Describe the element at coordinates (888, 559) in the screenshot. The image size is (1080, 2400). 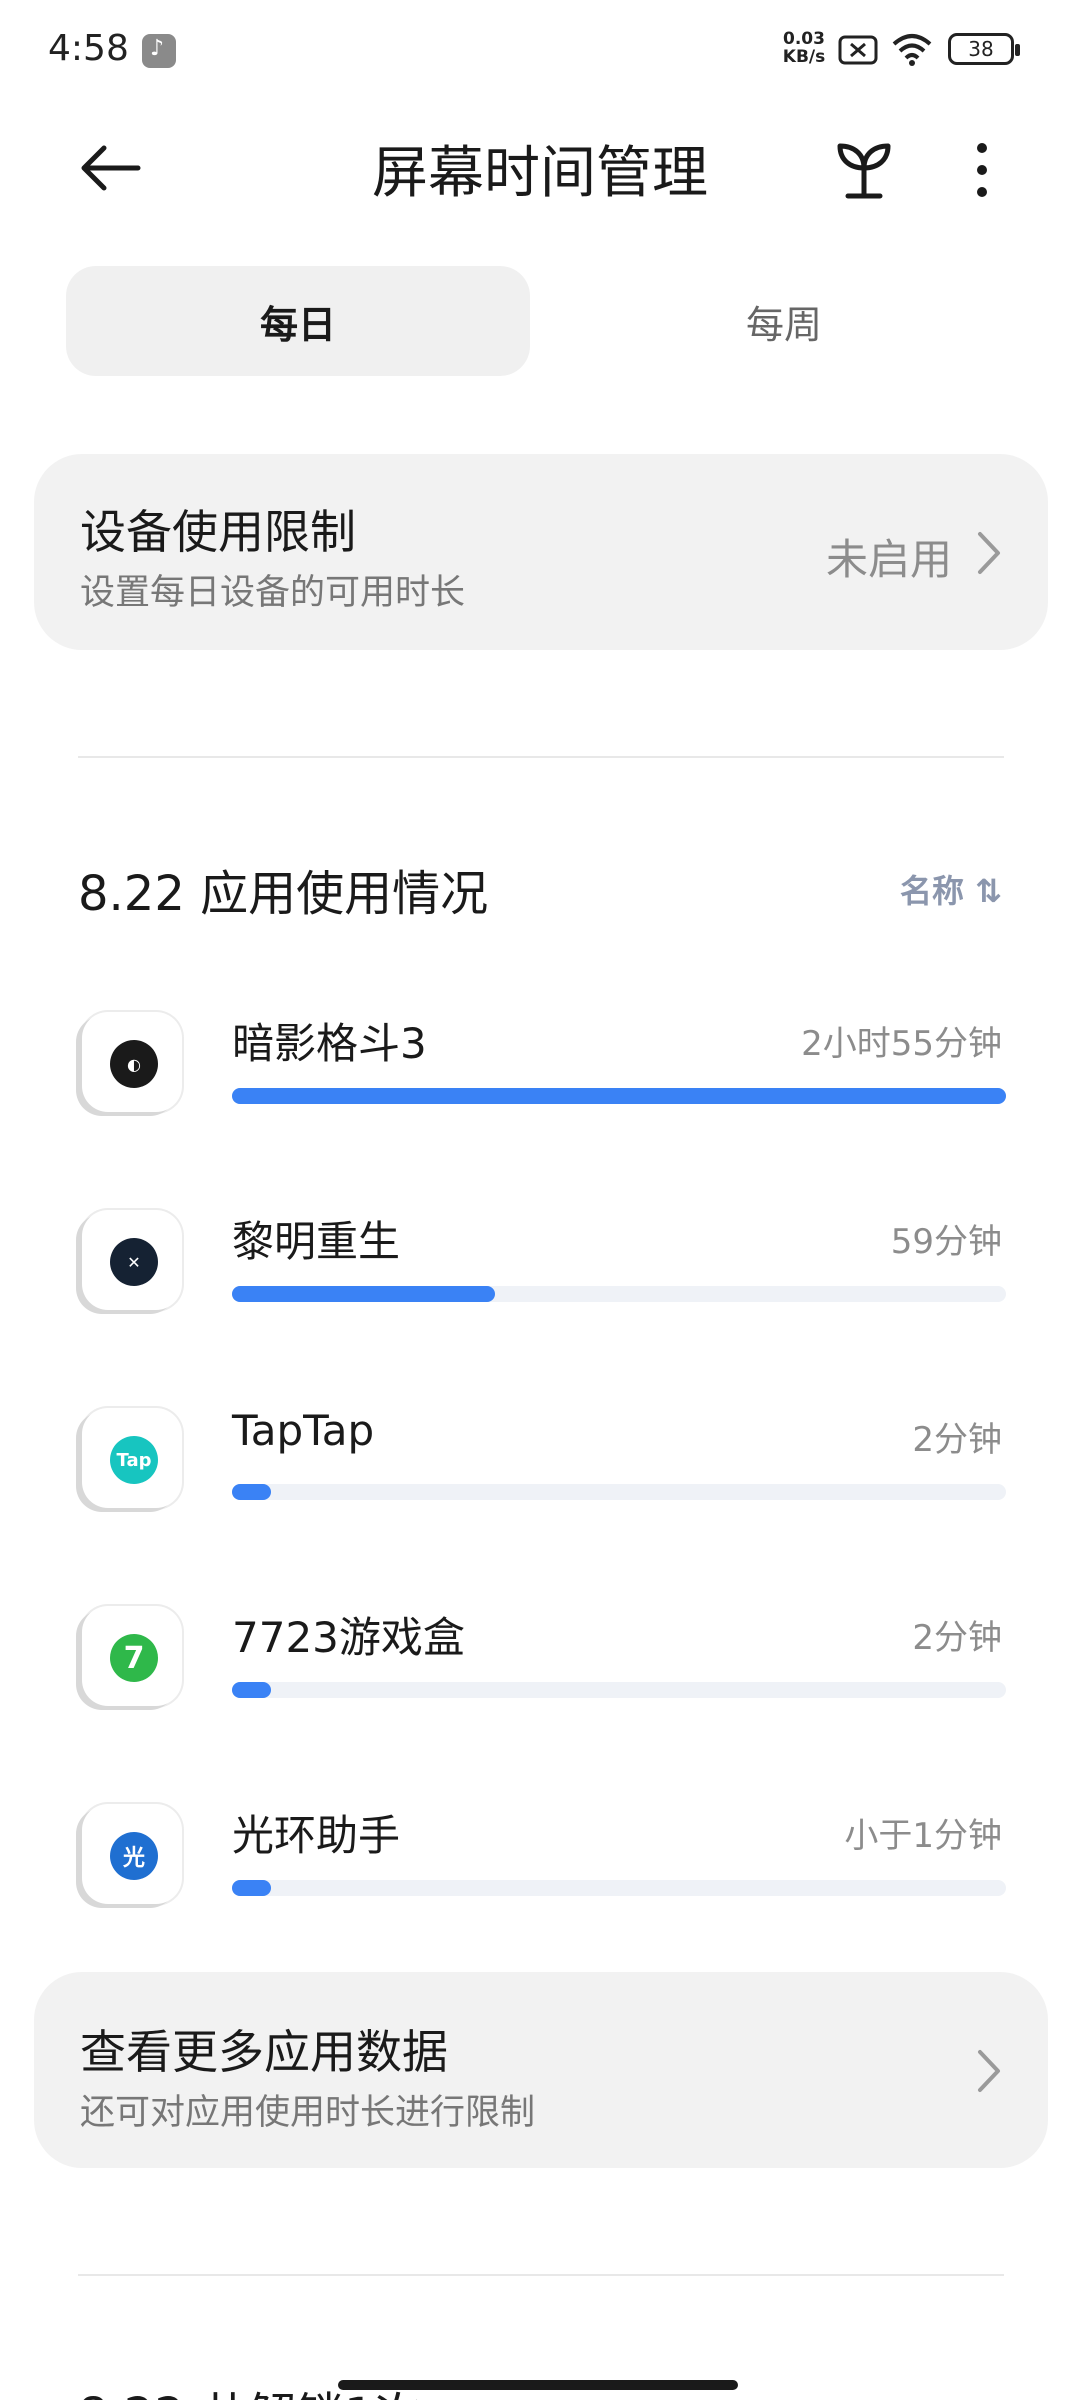
I see `device-limit-status: 未启用` at that location.